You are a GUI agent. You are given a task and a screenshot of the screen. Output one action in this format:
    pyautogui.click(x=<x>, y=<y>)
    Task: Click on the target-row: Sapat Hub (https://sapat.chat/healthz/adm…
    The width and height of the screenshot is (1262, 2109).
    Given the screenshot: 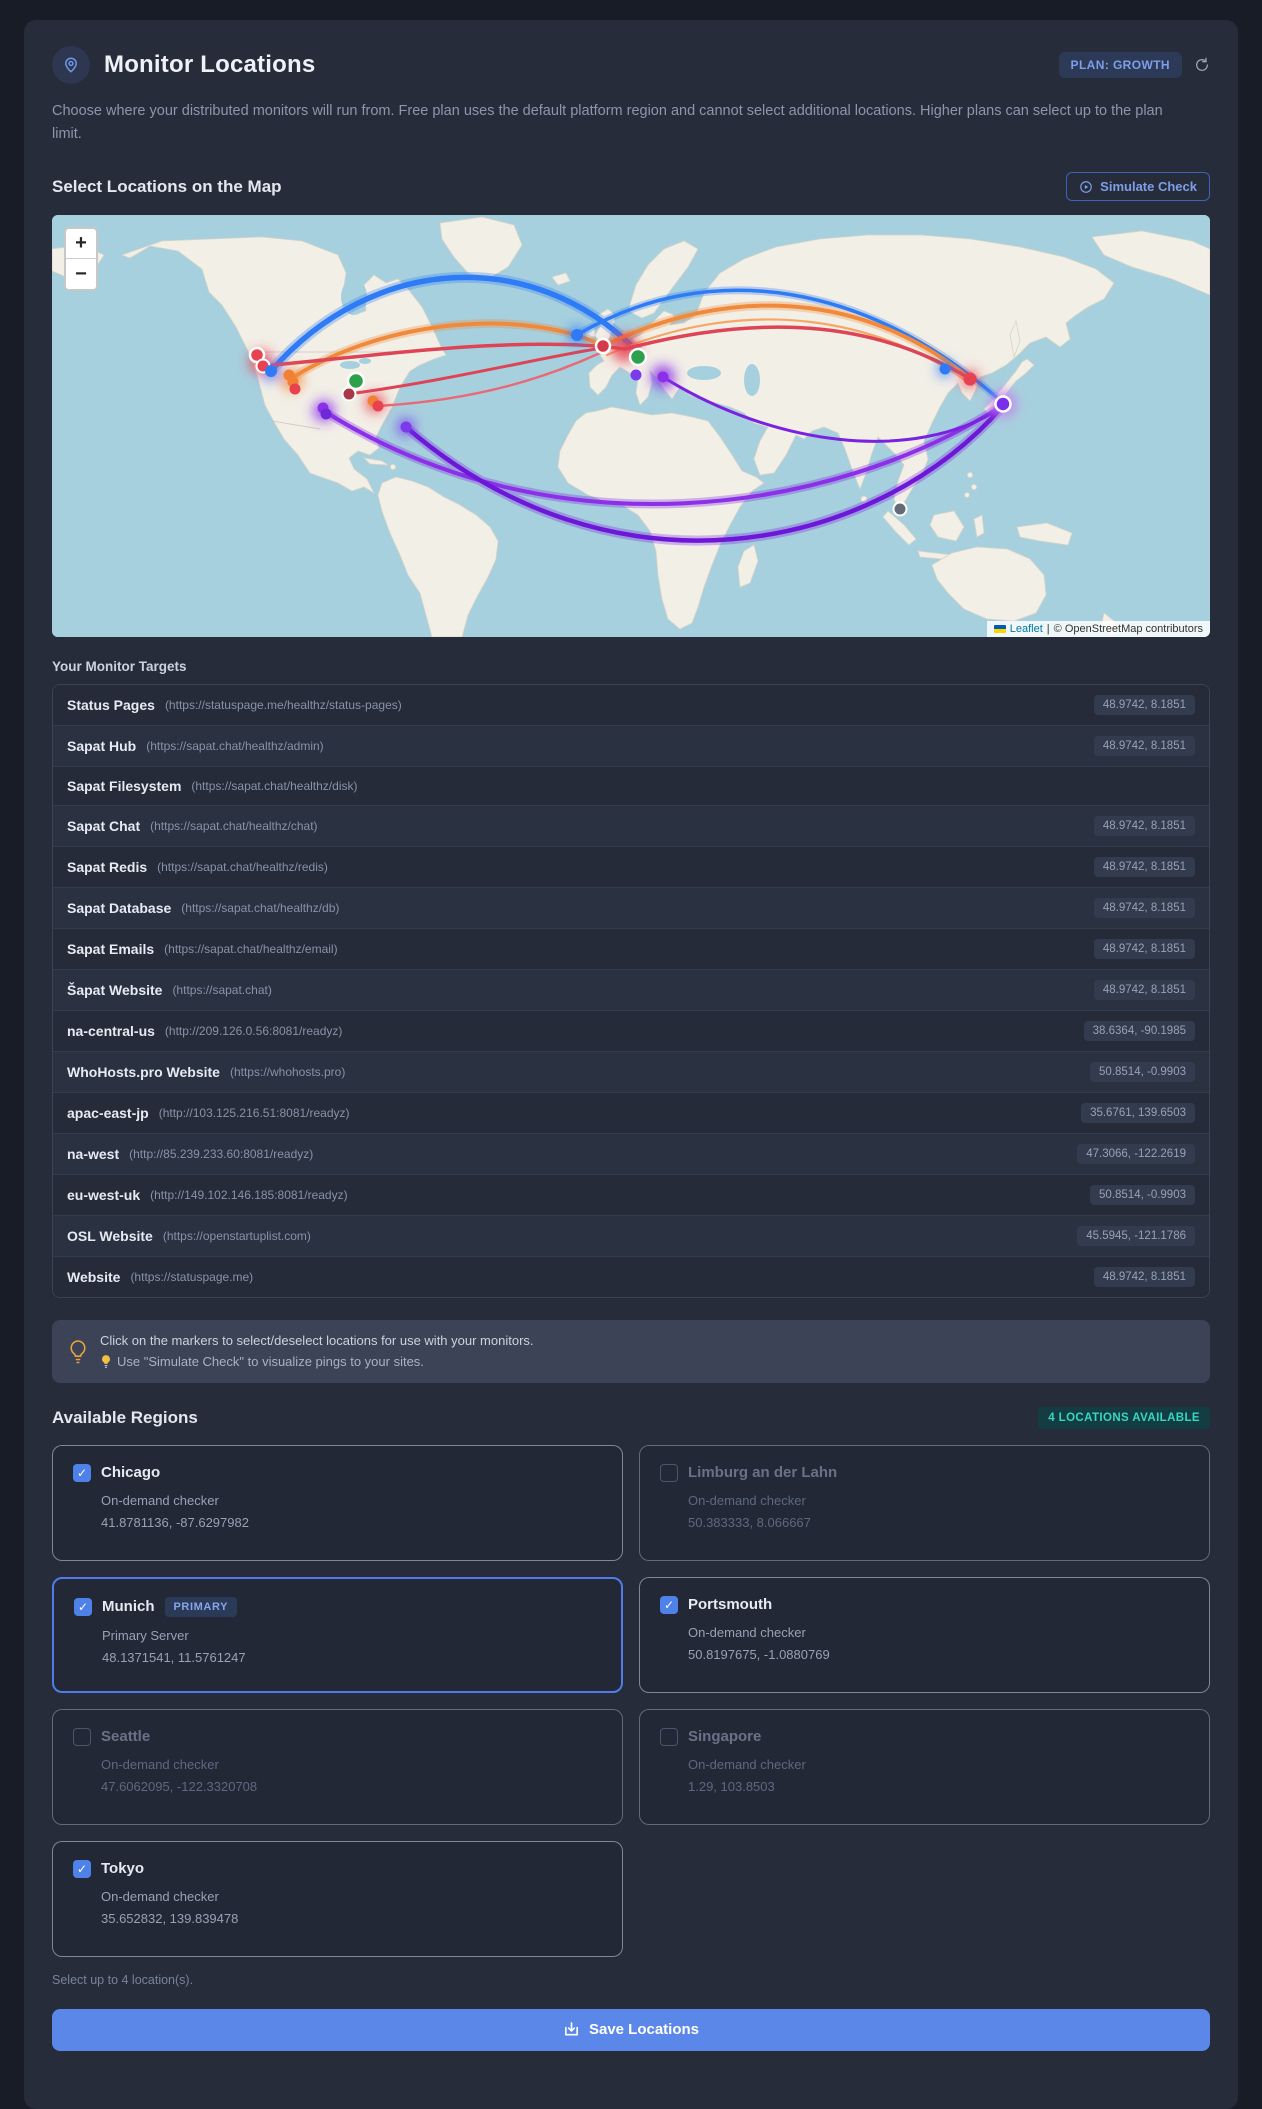 What is the action you would take?
    pyautogui.click(x=631, y=746)
    